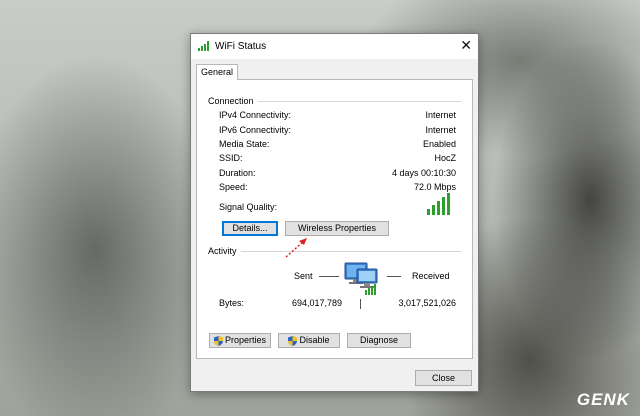  I want to click on wireless-properties-button: Wireless Properties, so click(337, 228).